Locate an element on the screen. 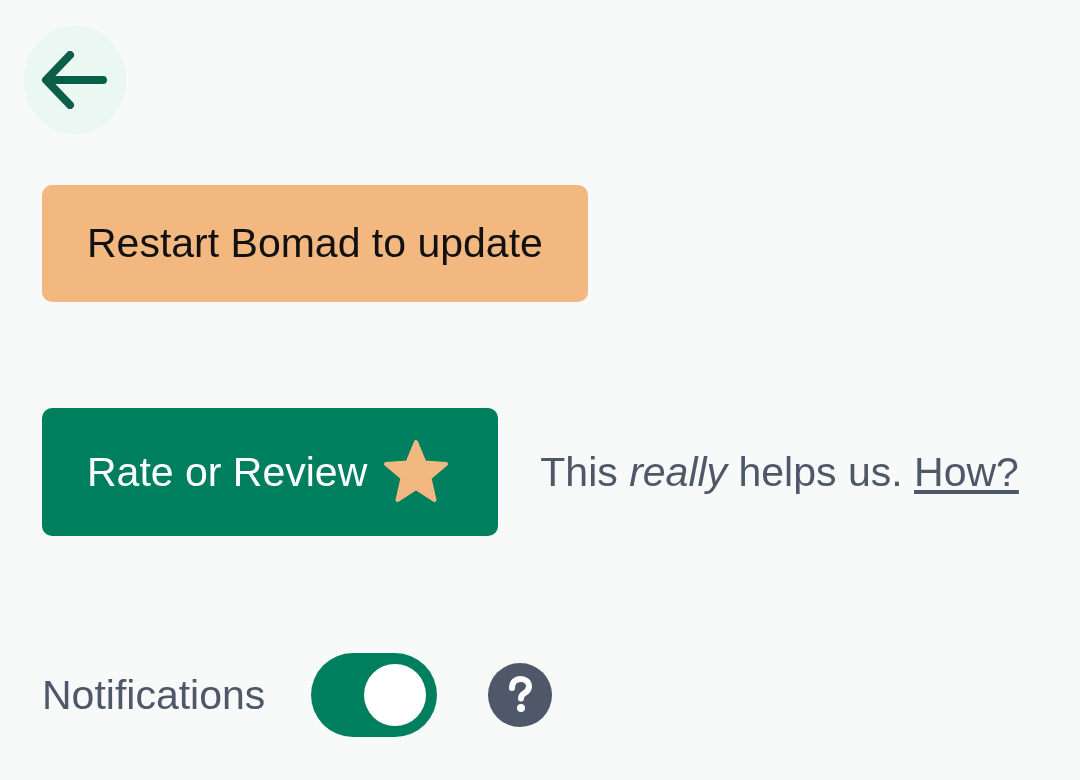 This screenshot has height=780, width=1080. rate-note-text: This really helps us. How? is located at coordinates (779, 472).